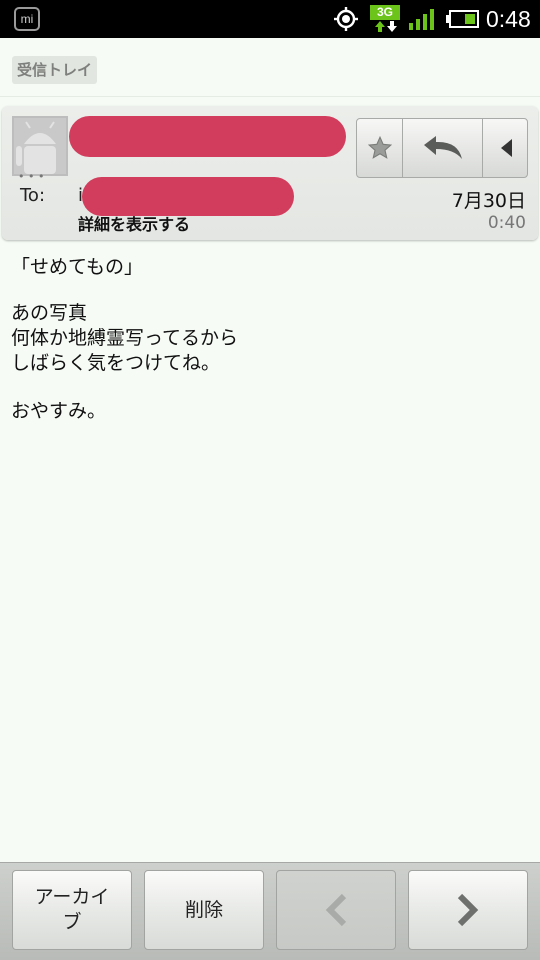 The image size is (540, 960). I want to click on chevron-right-icon, so click(468, 910).